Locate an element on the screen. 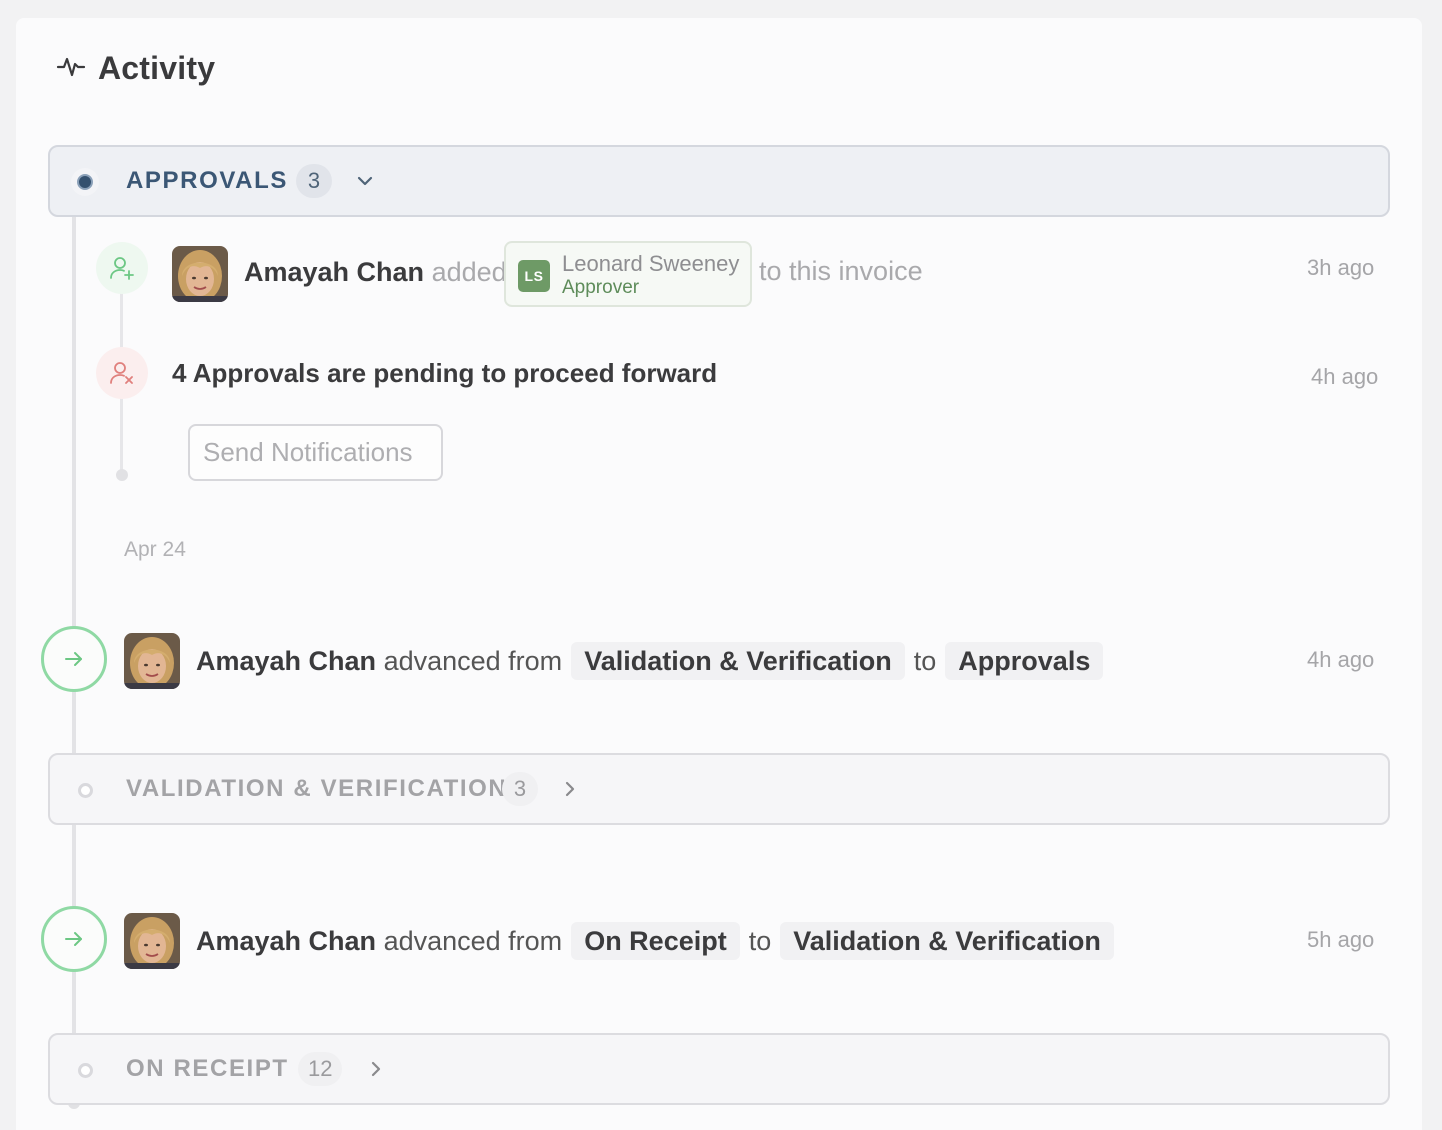  count-badge: 12 is located at coordinates (320, 1069).